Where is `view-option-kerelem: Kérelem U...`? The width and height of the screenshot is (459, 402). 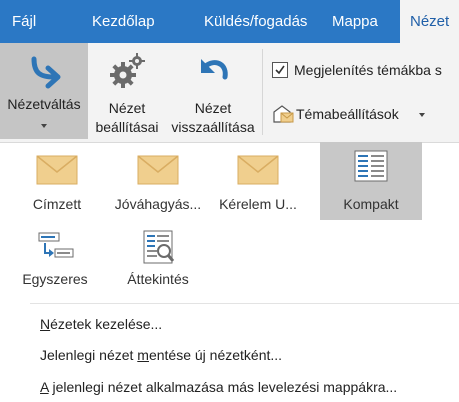 view-option-kerelem: Kérelem U... is located at coordinates (258, 181).